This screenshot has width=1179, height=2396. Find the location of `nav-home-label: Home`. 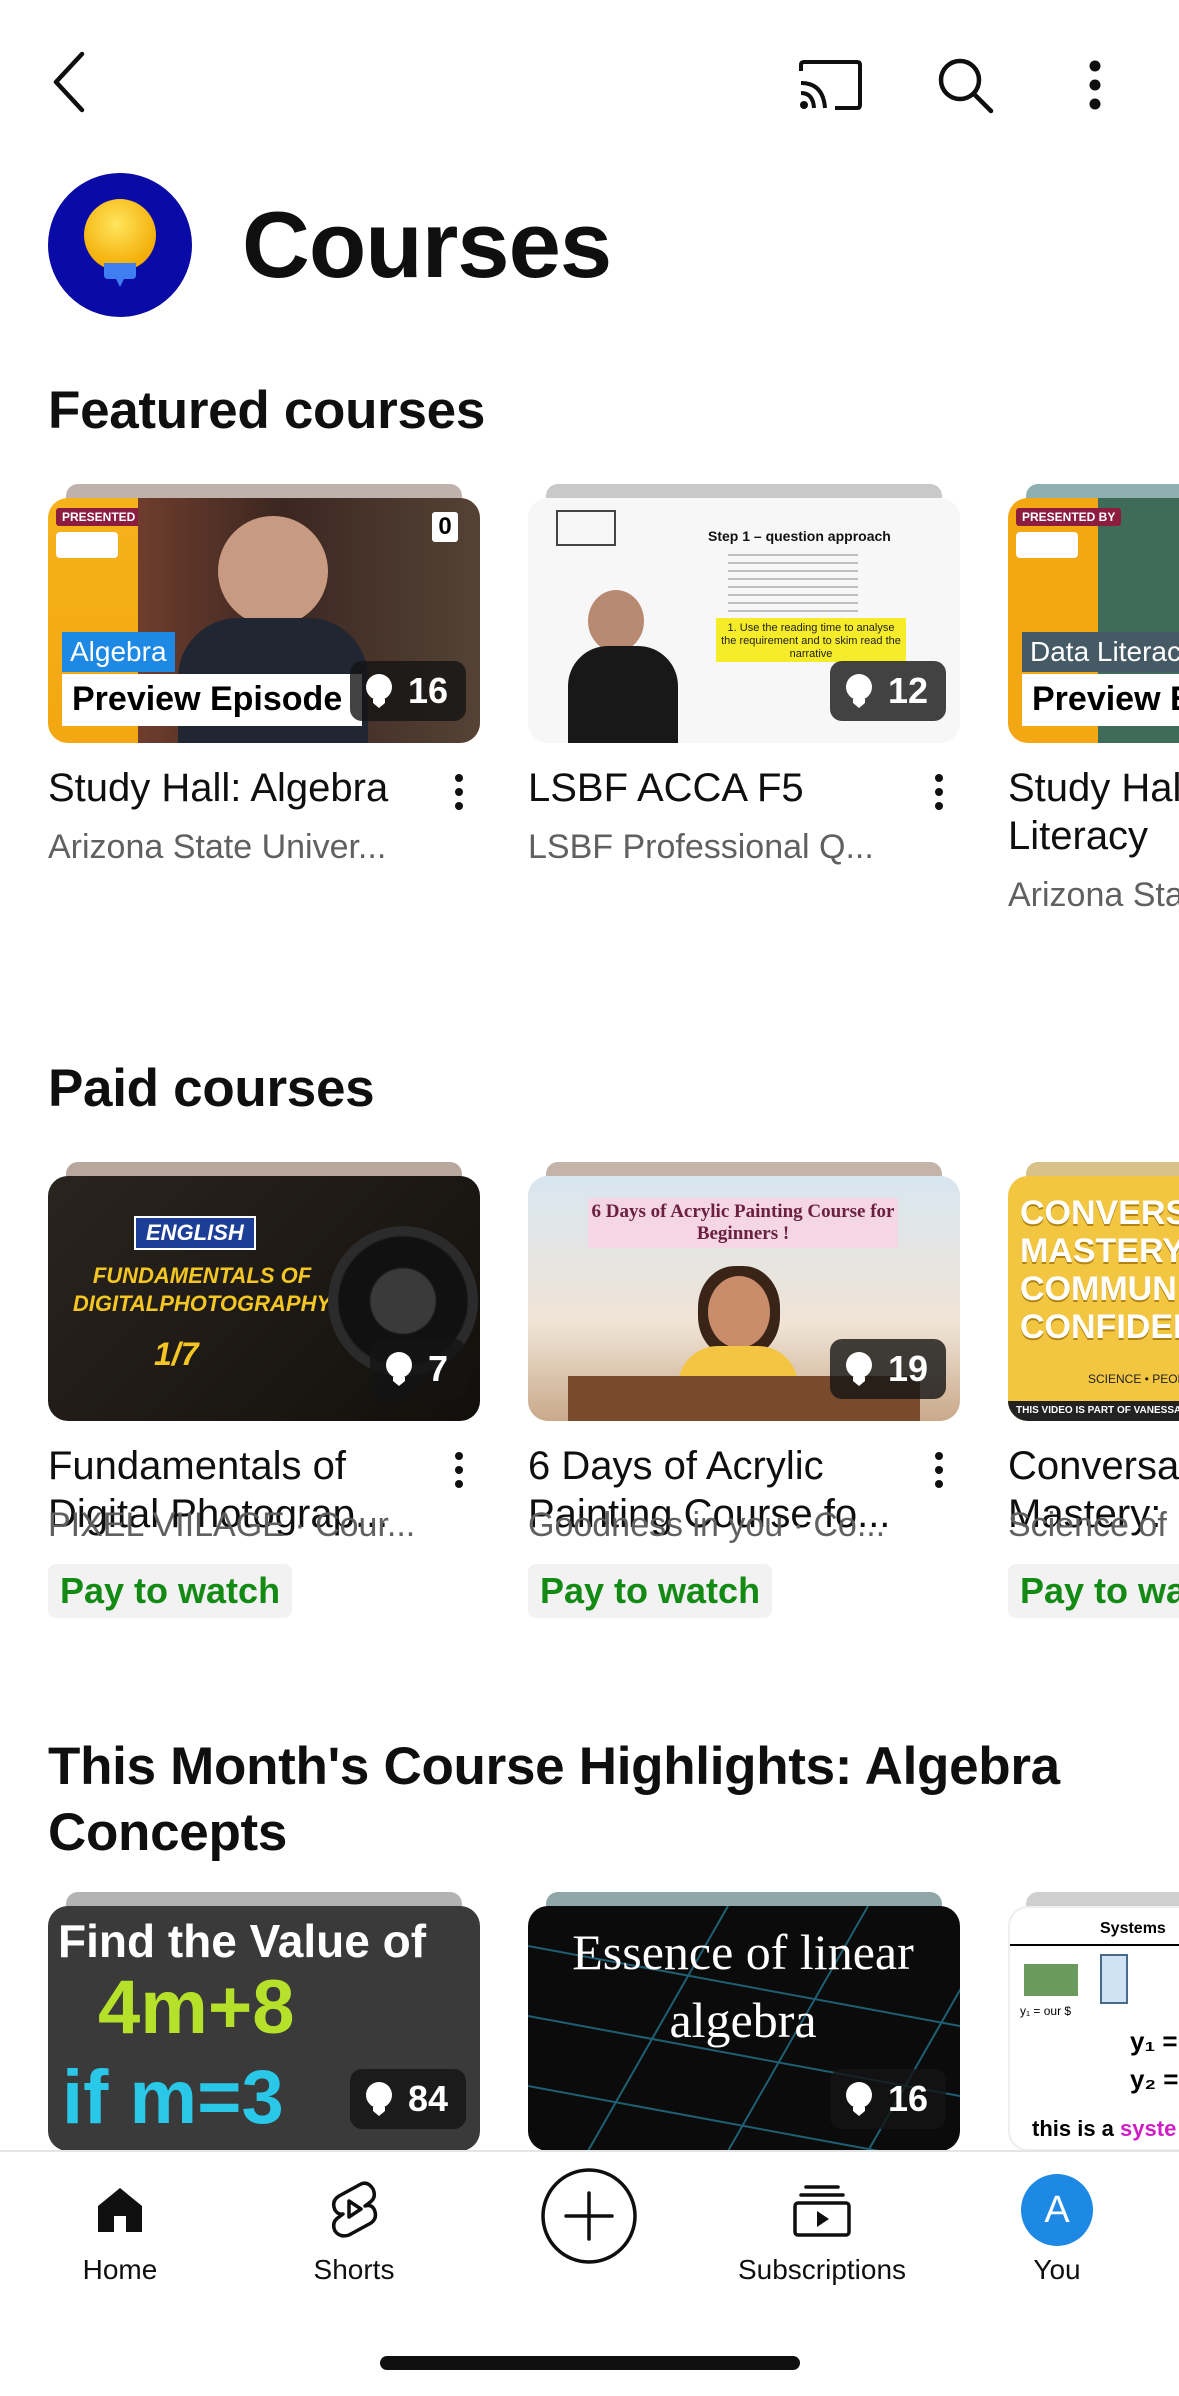

nav-home-label: Home is located at coordinates (120, 2269).